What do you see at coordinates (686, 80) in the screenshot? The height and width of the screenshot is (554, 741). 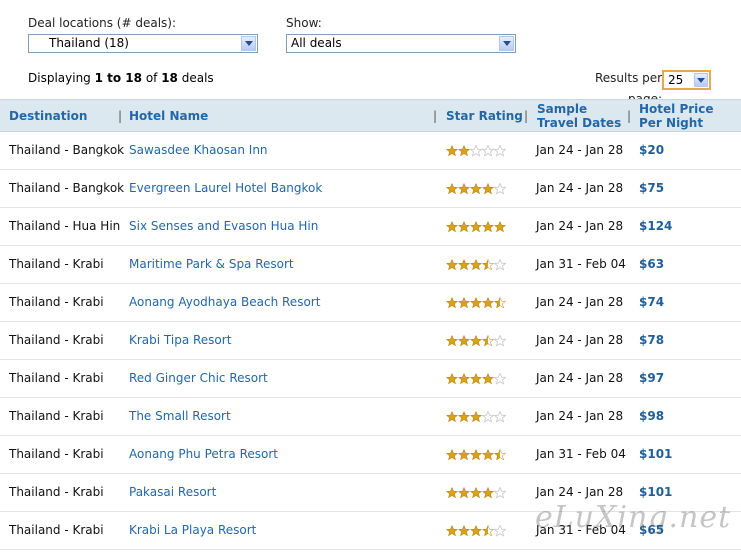 I see `results-per-page-select: 25` at bounding box center [686, 80].